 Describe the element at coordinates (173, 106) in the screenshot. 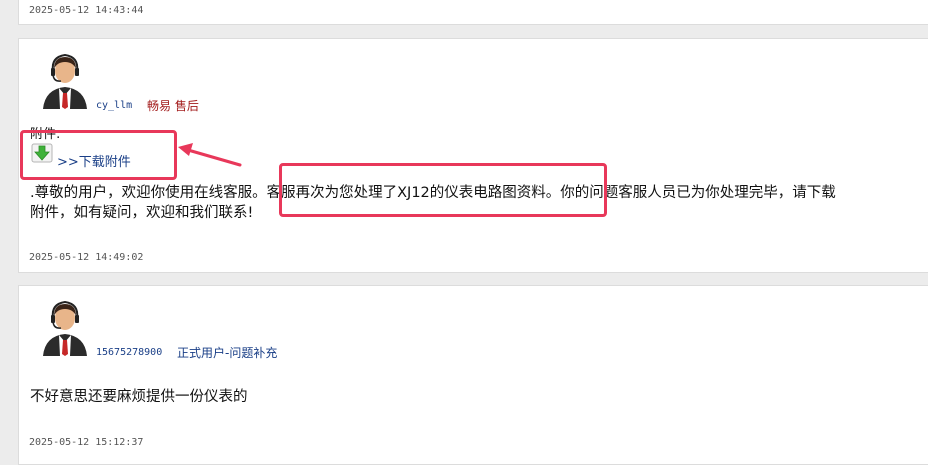

I see `post-user-role: 畅易 售后` at that location.